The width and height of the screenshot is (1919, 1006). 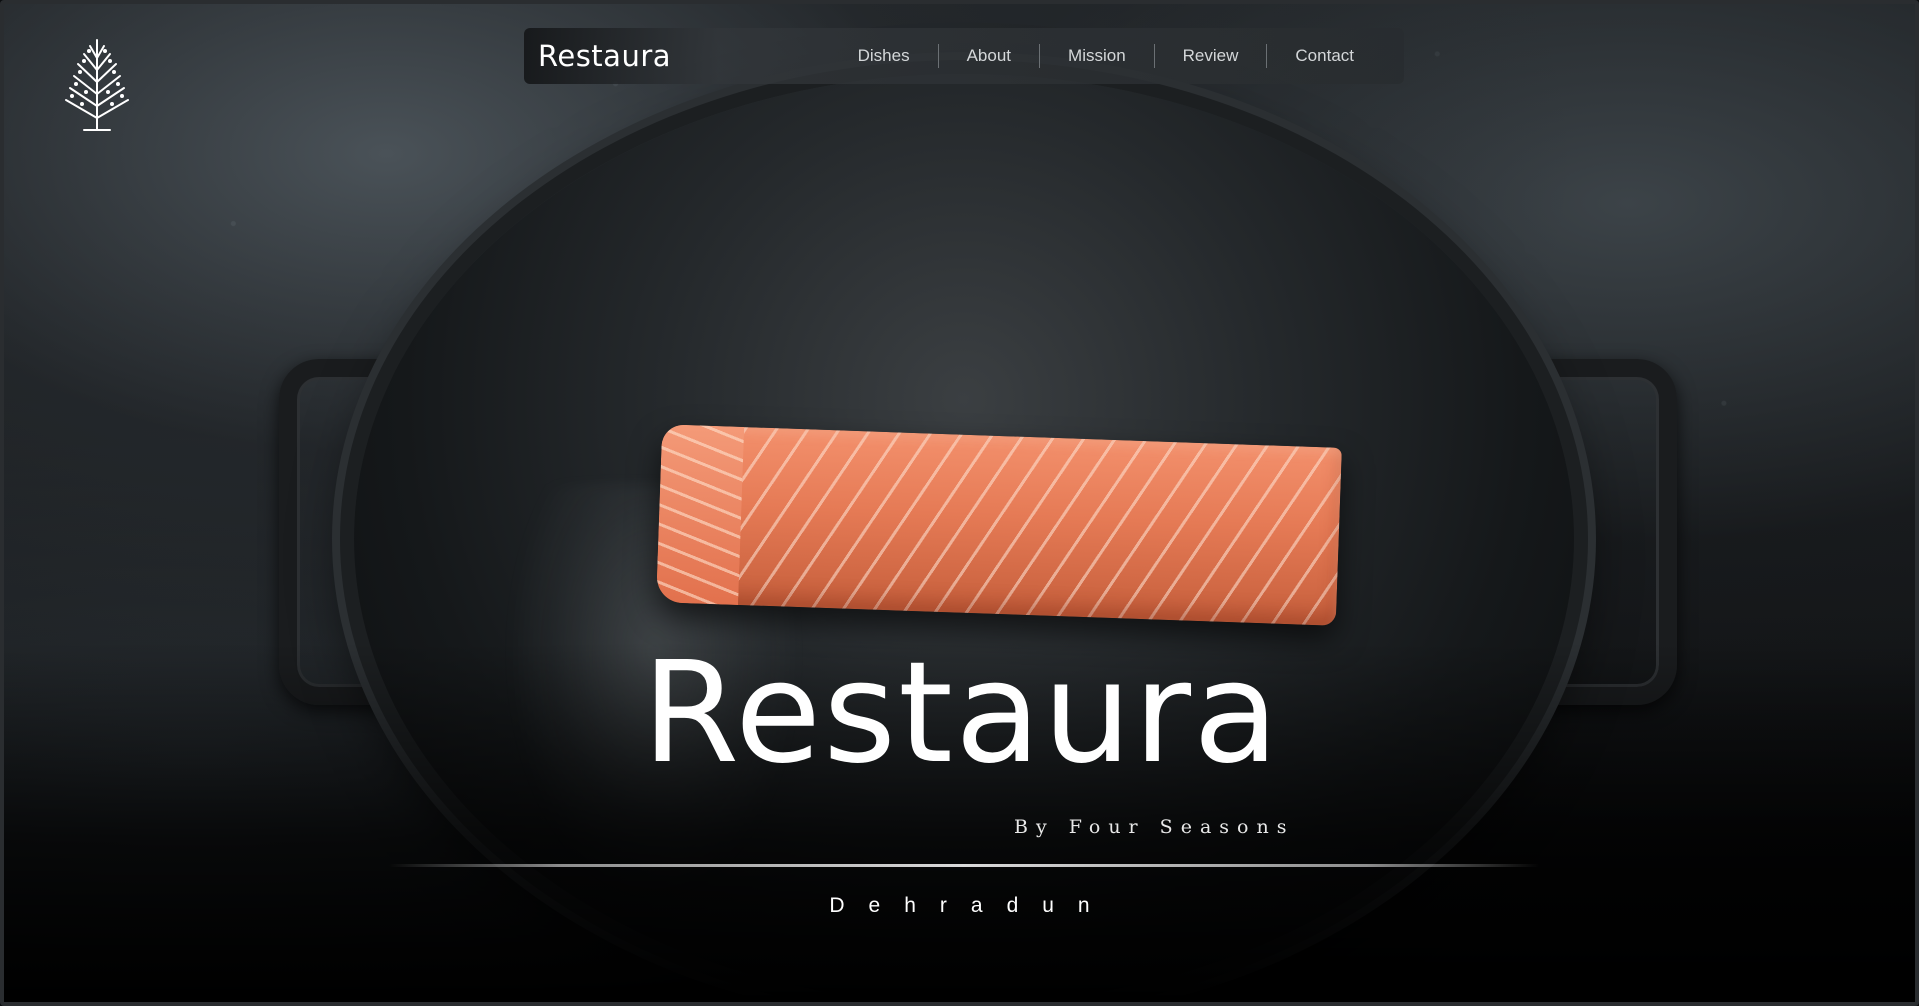 What do you see at coordinates (971, 905) in the screenshot?
I see `hero-location: Dehradun` at bounding box center [971, 905].